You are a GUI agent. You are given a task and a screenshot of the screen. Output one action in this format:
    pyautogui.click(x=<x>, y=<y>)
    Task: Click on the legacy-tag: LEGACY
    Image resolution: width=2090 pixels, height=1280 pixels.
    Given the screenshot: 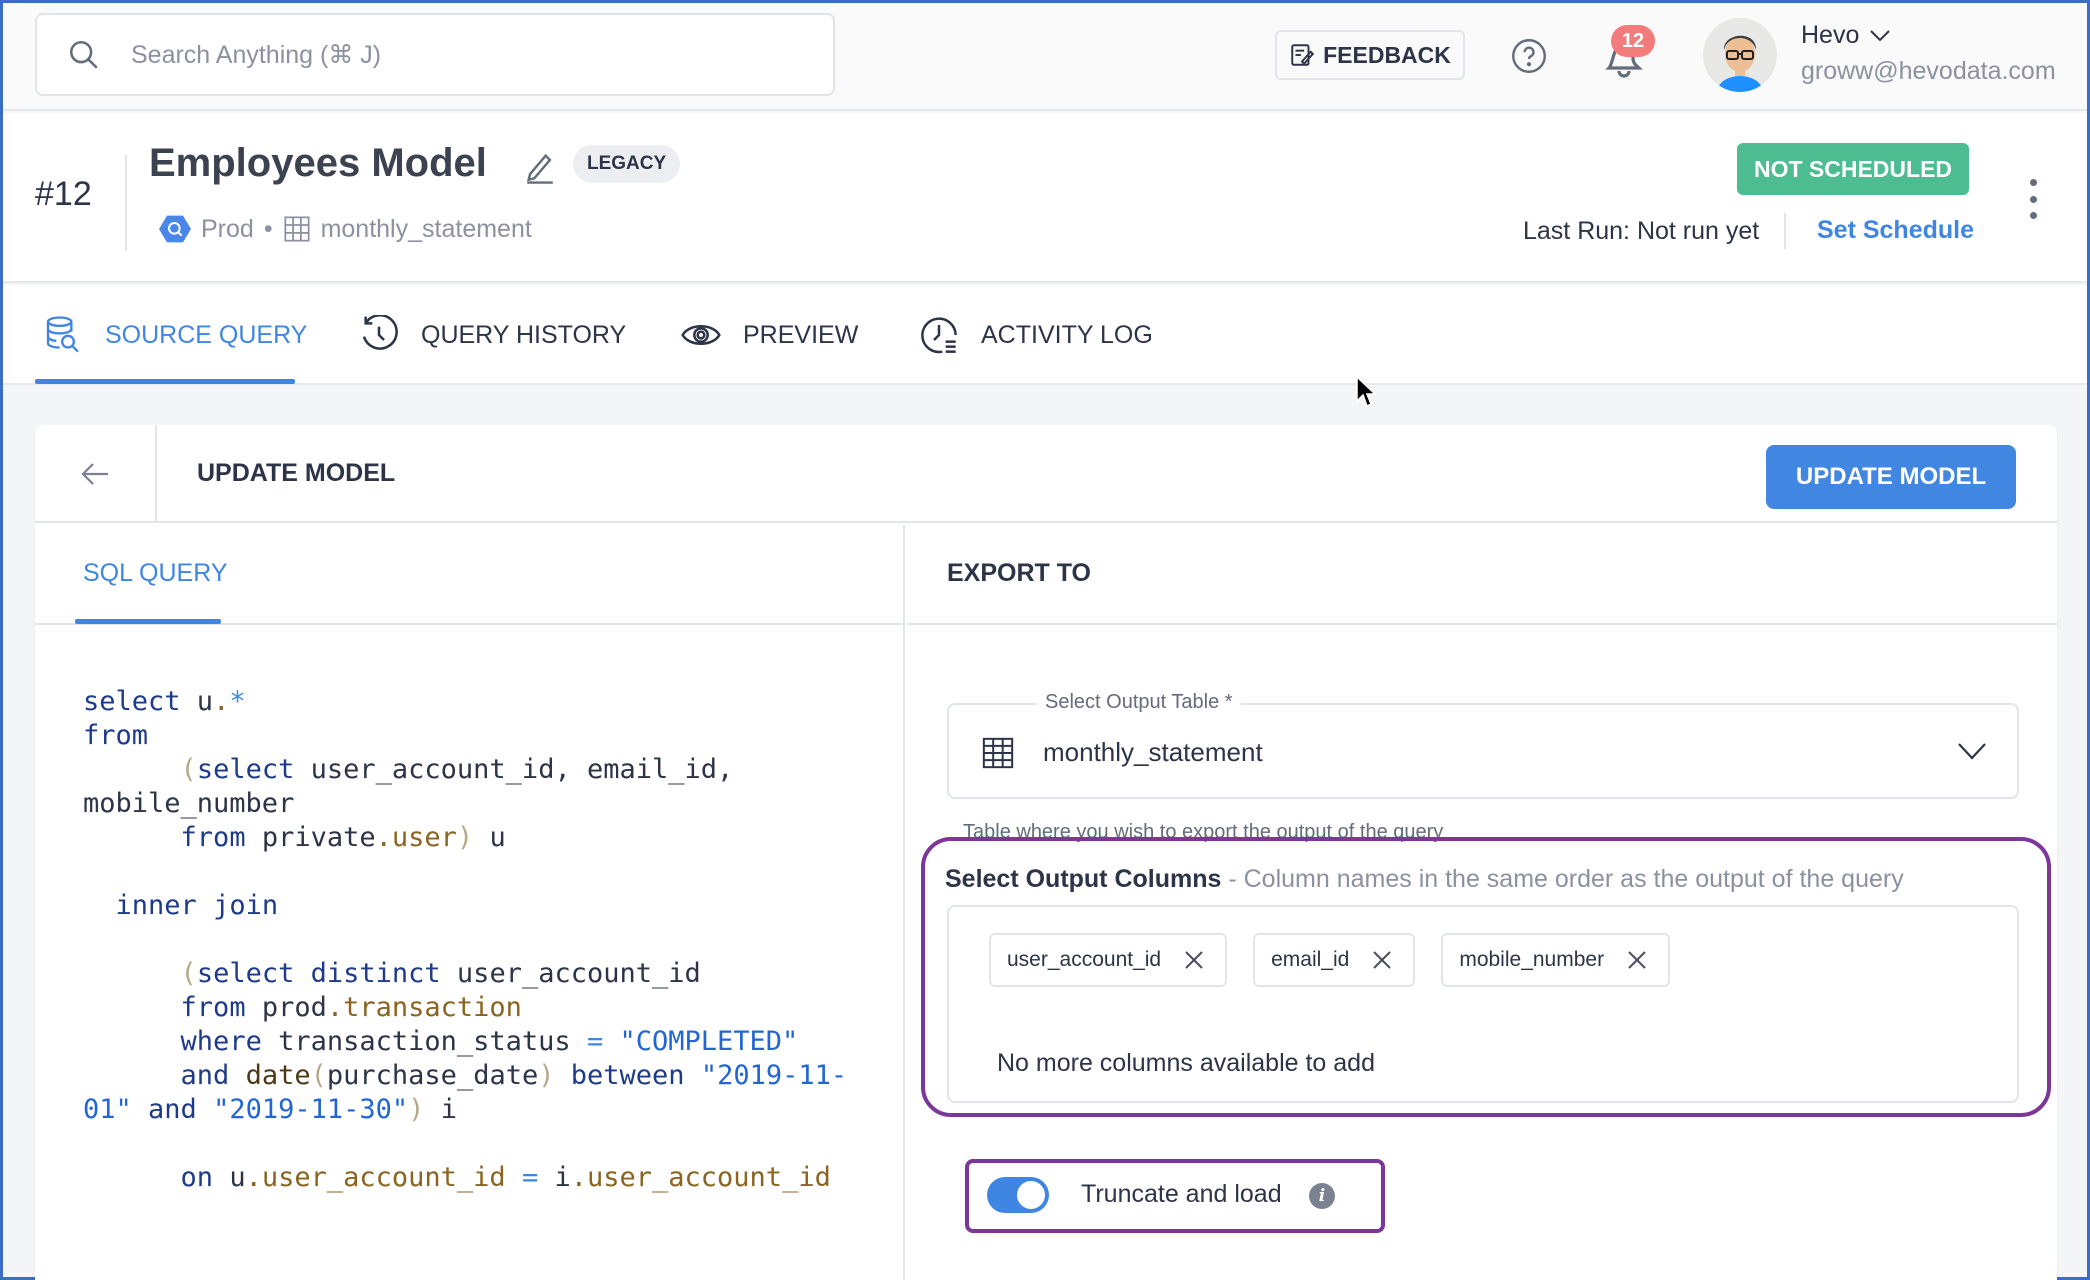 What is the action you would take?
    pyautogui.click(x=627, y=164)
    